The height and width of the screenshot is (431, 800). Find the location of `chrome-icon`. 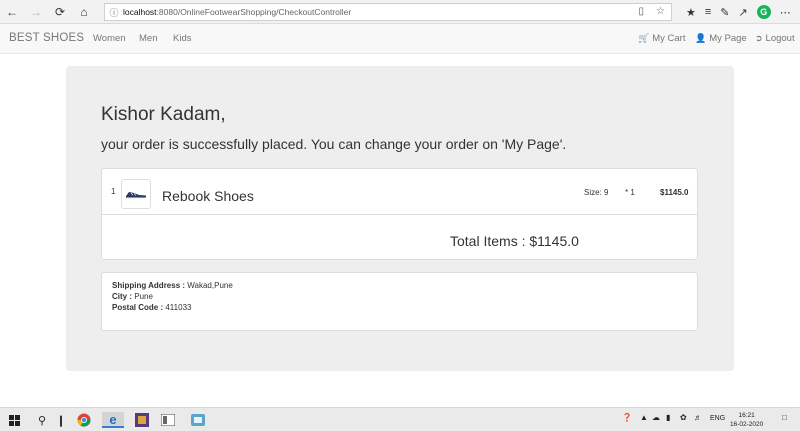

chrome-icon is located at coordinates (84, 420).